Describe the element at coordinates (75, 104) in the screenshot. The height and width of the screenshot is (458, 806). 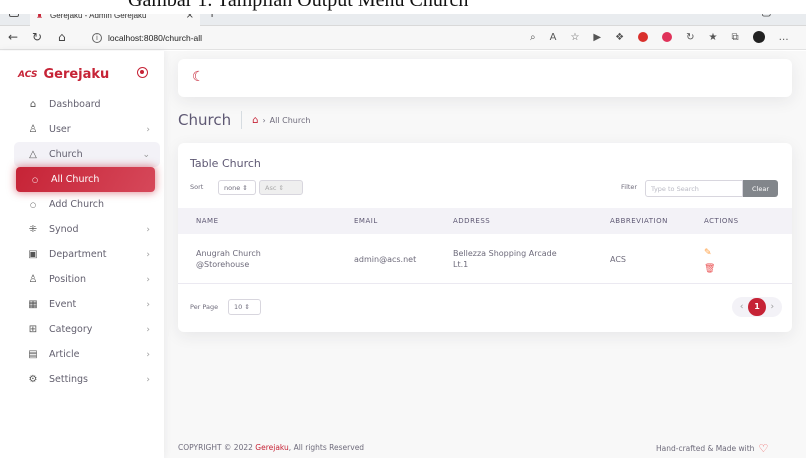
I see `sidebar-item-label: Dashboard` at that location.